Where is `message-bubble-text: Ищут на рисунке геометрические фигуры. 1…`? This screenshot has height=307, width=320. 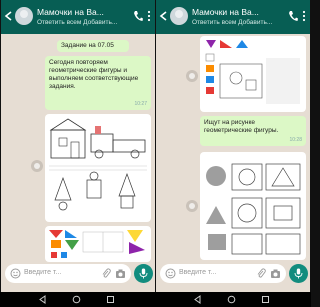 message-bubble-text: Ищут на рисунке геометрические фигуры. 1… is located at coordinates (253, 131).